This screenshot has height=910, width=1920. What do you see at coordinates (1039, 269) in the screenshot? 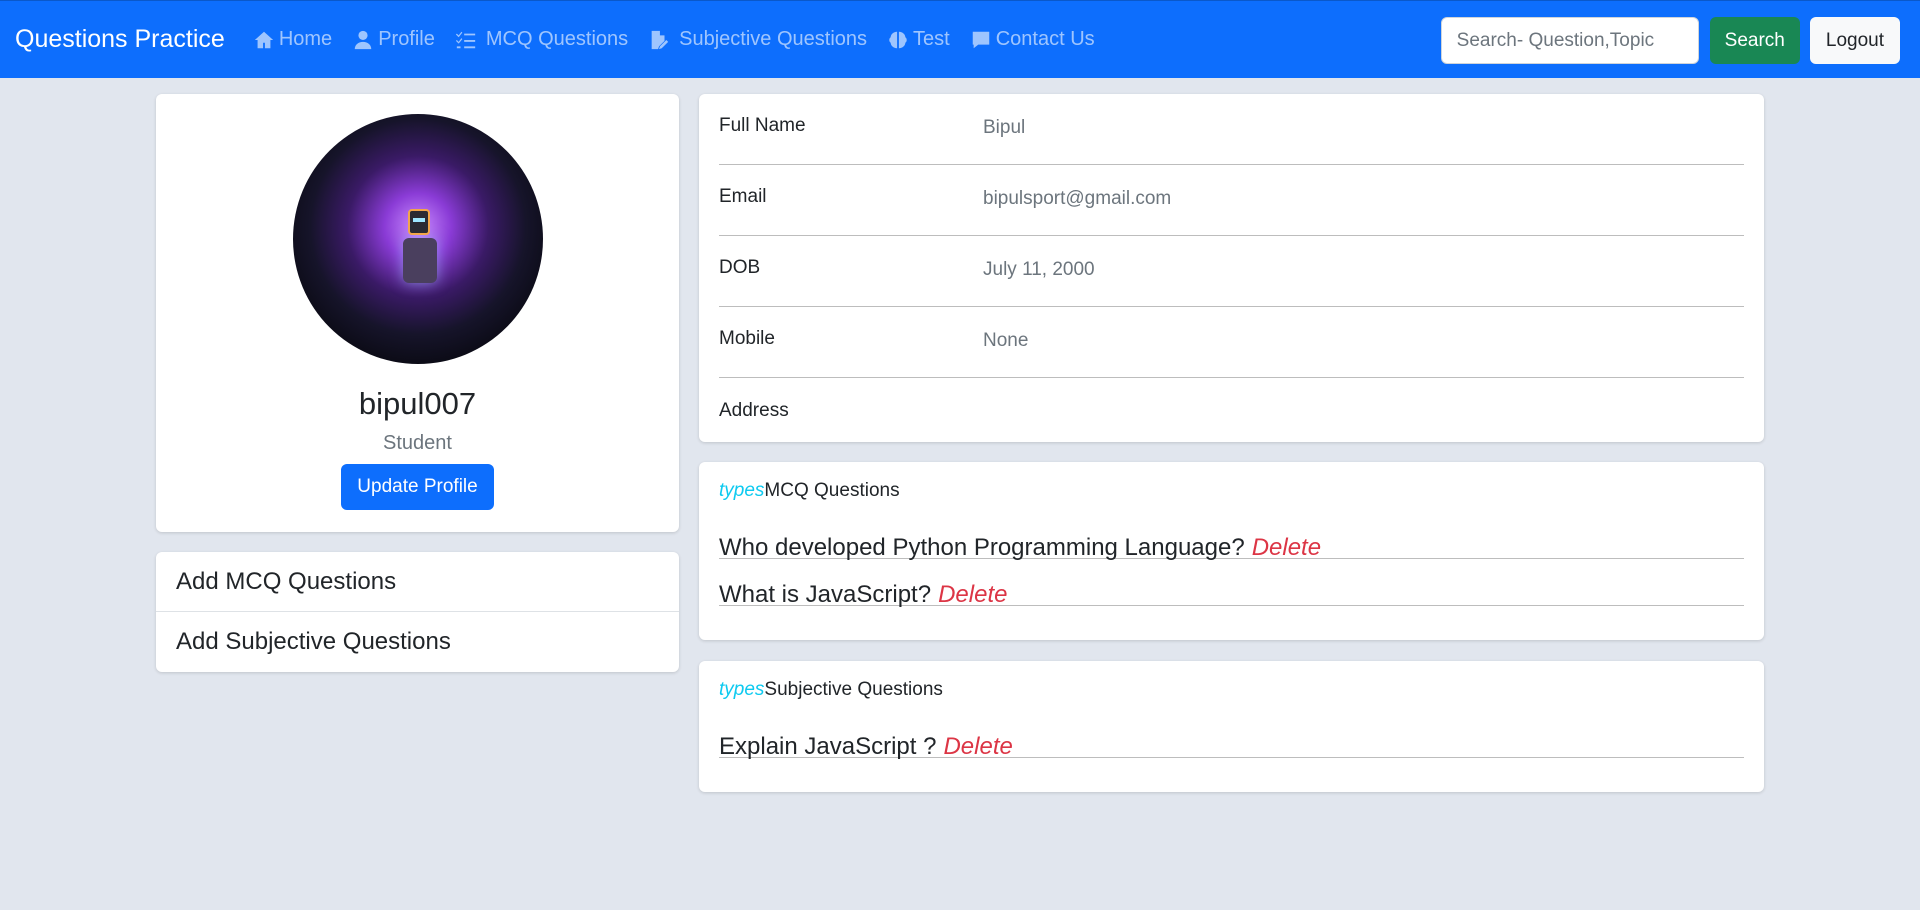
I see `info-value: July 11, 2000` at bounding box center [1039, 269].